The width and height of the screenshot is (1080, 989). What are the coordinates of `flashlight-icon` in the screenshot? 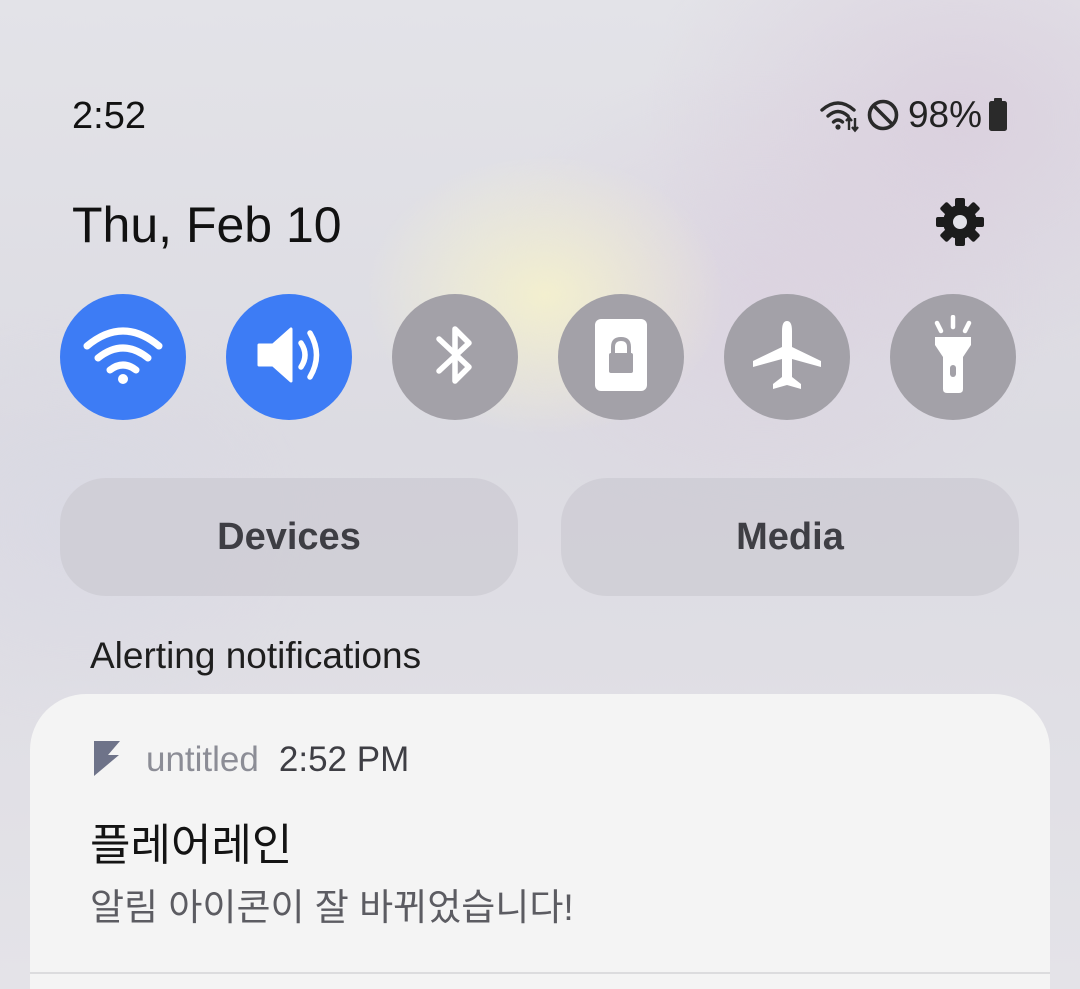 It's located at (953, 357).